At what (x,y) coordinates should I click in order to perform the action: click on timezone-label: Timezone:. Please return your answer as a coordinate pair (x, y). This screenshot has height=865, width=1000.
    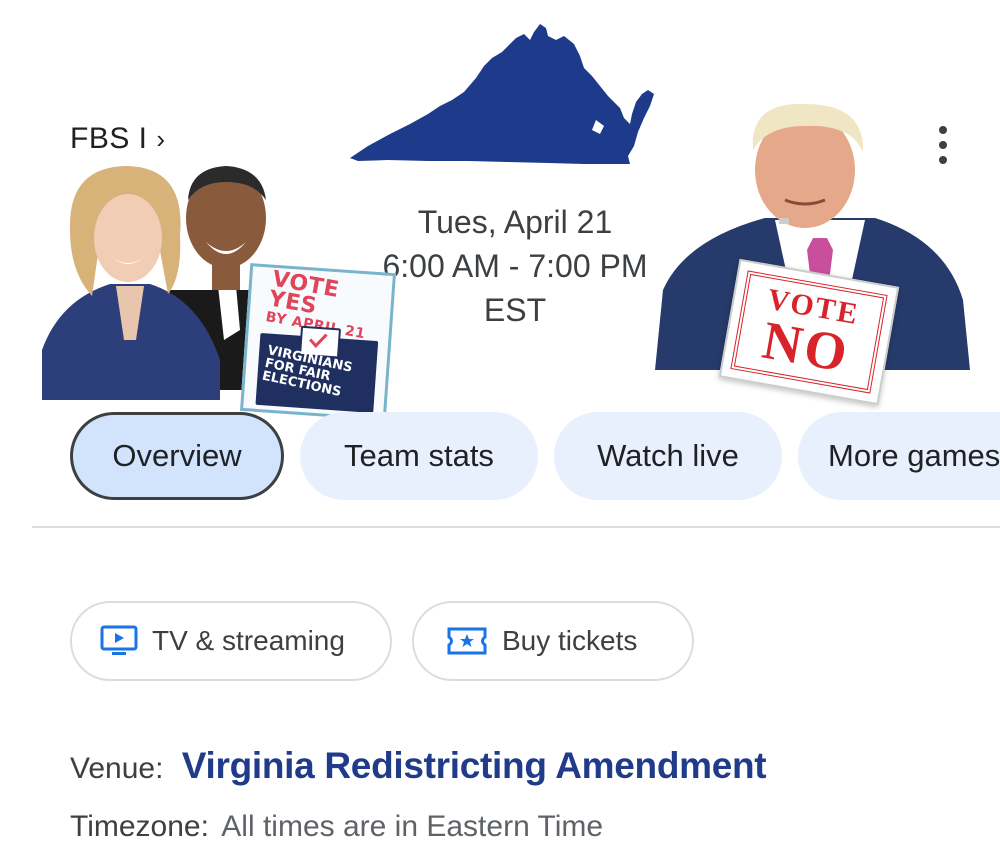
    Looking at the image, I should click on (139, 826).